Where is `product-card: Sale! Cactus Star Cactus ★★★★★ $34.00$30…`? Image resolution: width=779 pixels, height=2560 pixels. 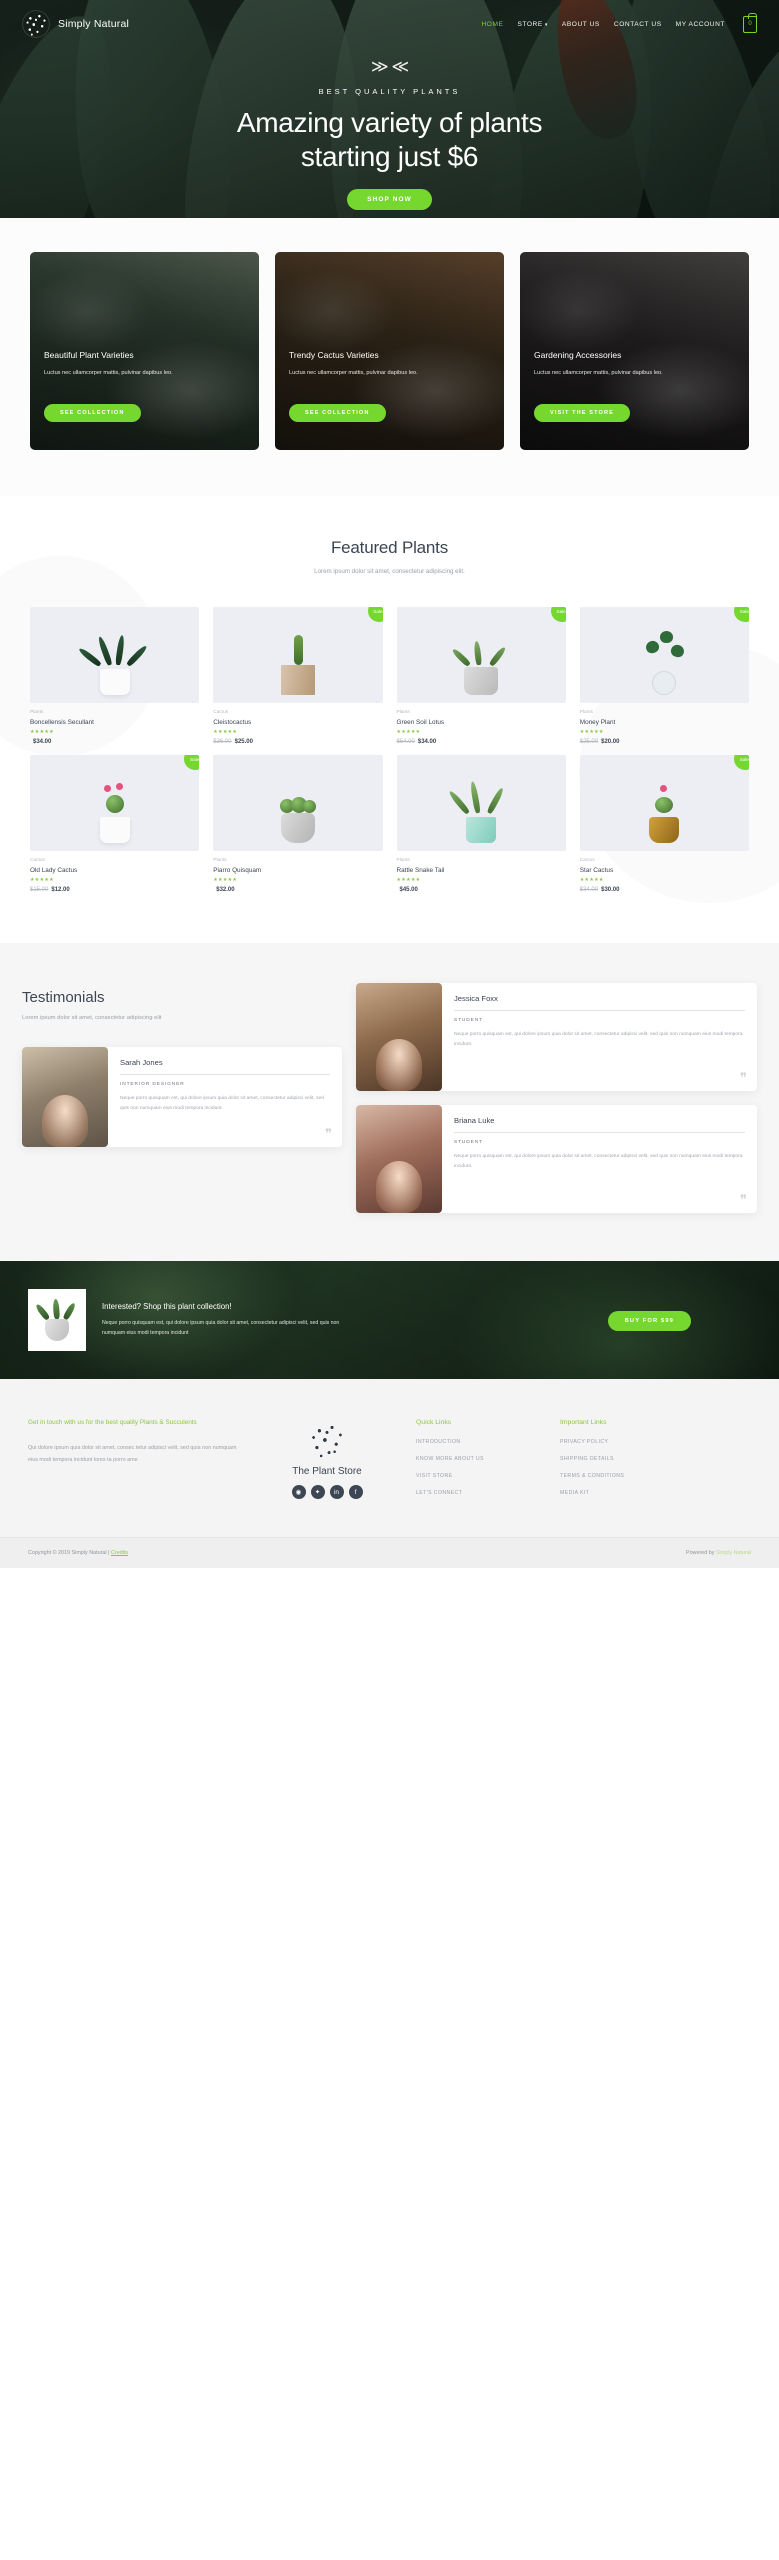 product-card: Sale! Cactus Star Cactus ★★★★★ $34.00$30… is located at coordinates (664, 824).